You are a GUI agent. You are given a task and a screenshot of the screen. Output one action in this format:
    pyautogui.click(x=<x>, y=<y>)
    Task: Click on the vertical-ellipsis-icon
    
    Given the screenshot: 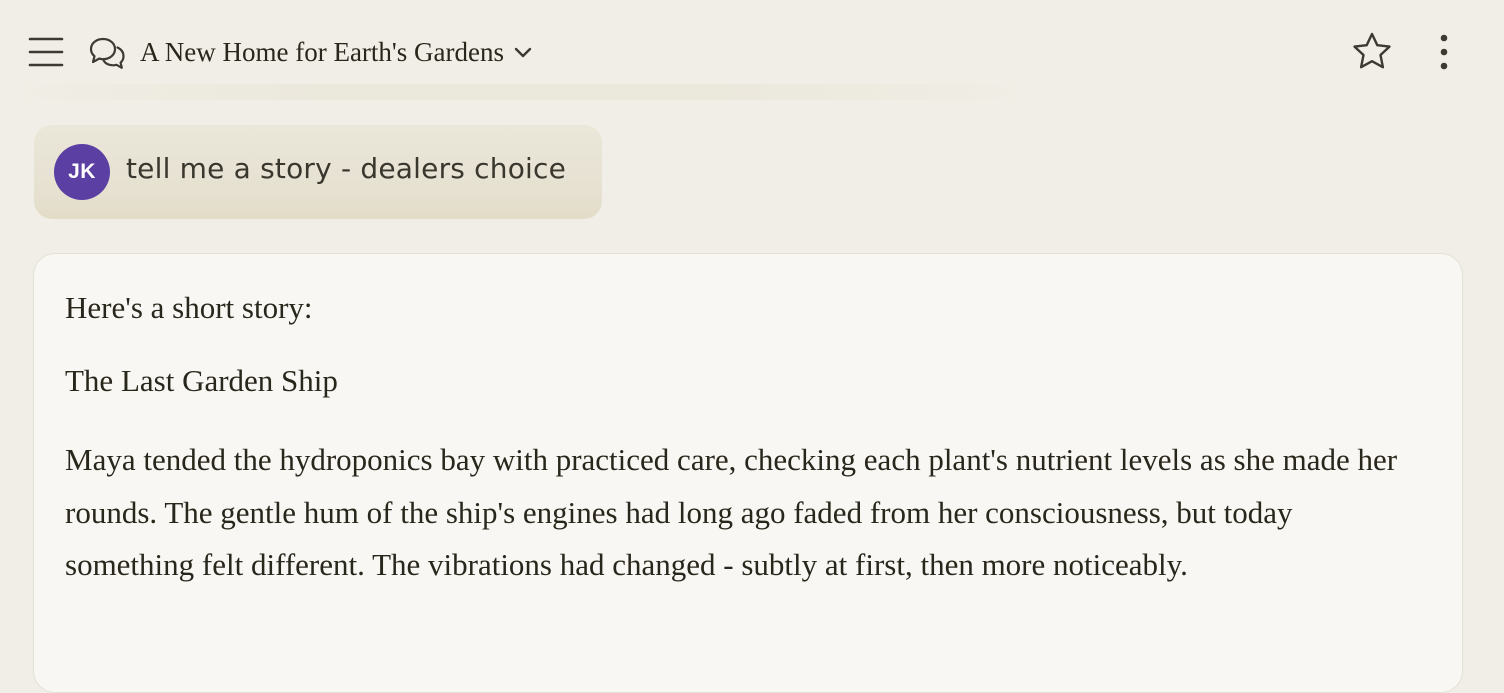 What is the action you would take?
    pyautogui.click(x=1444, y=52)
    